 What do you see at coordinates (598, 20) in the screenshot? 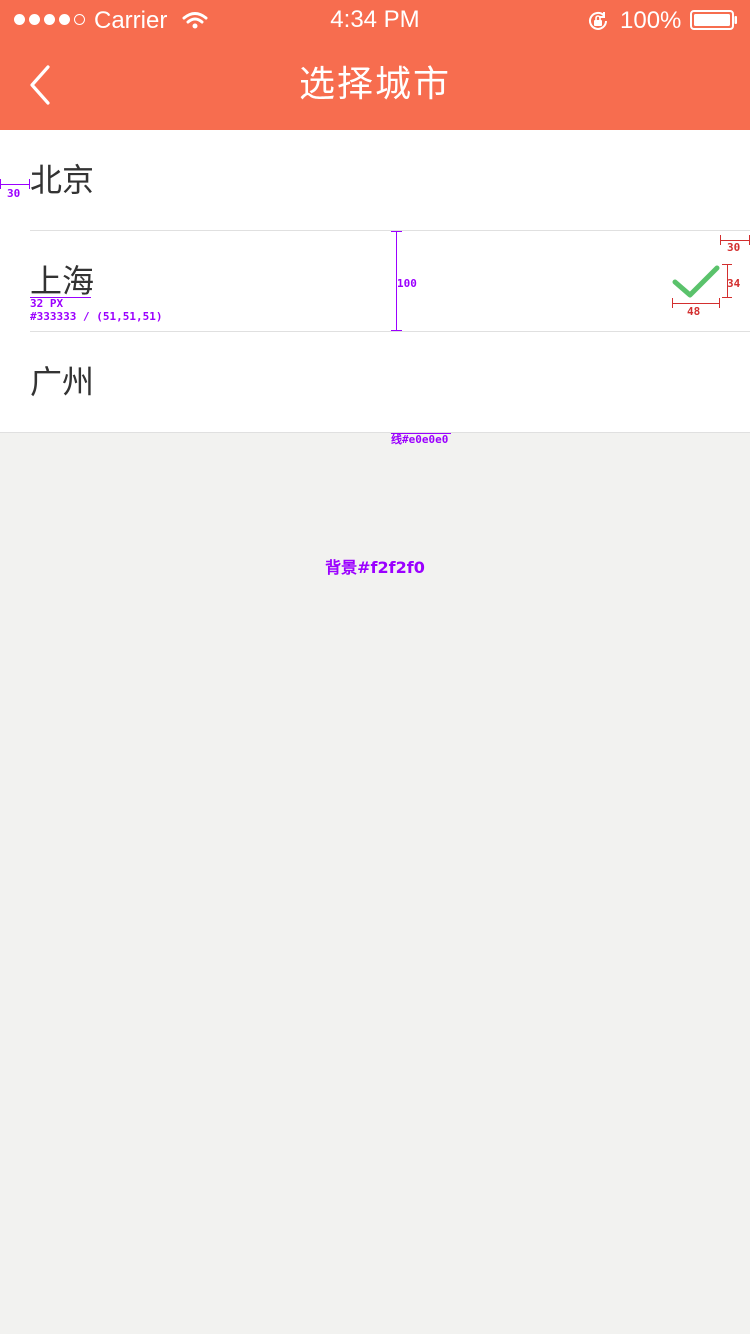
I see `rotation-lock-icon` at bounding box center [598, 20].